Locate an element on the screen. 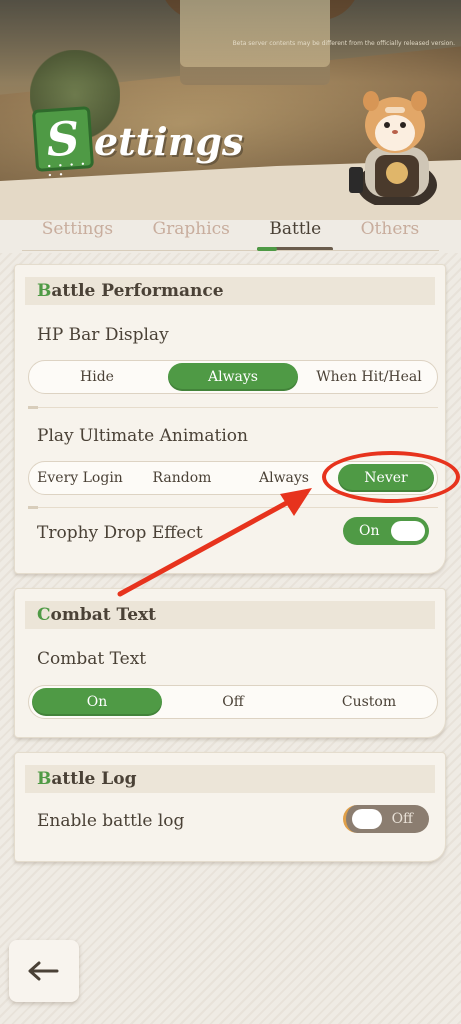 The image size is (461, 1024). toggle-state-text: Off is located at coordinates (402, 819).